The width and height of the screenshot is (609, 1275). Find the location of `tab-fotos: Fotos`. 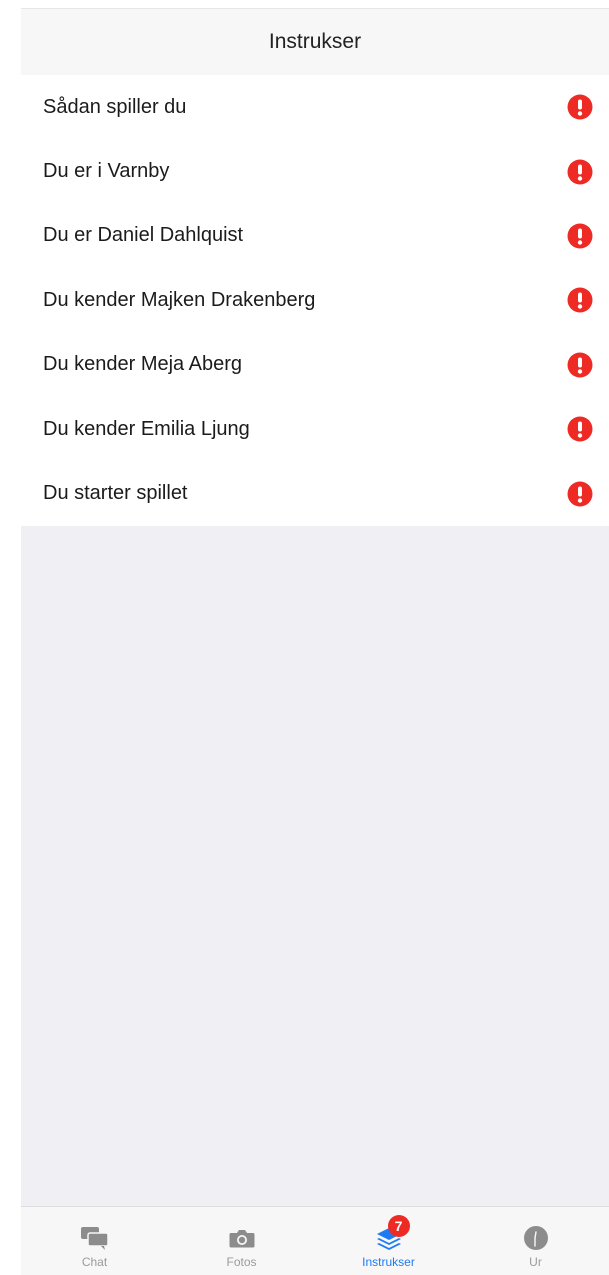

tab-fotos: Fotos is located at coordinates (241, 1241).